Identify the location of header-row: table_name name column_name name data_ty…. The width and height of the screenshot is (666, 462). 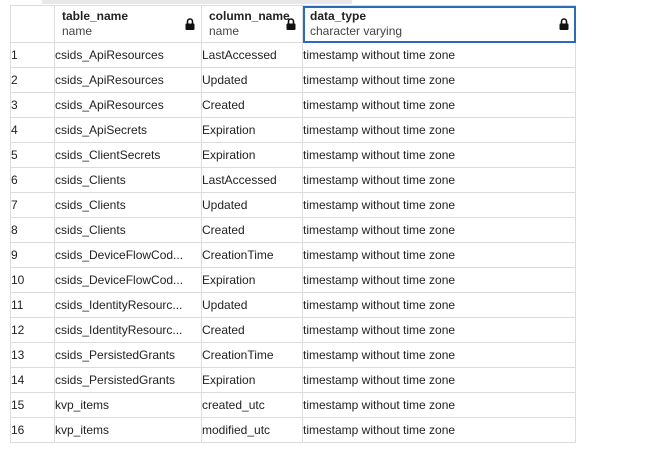
(293, 24).